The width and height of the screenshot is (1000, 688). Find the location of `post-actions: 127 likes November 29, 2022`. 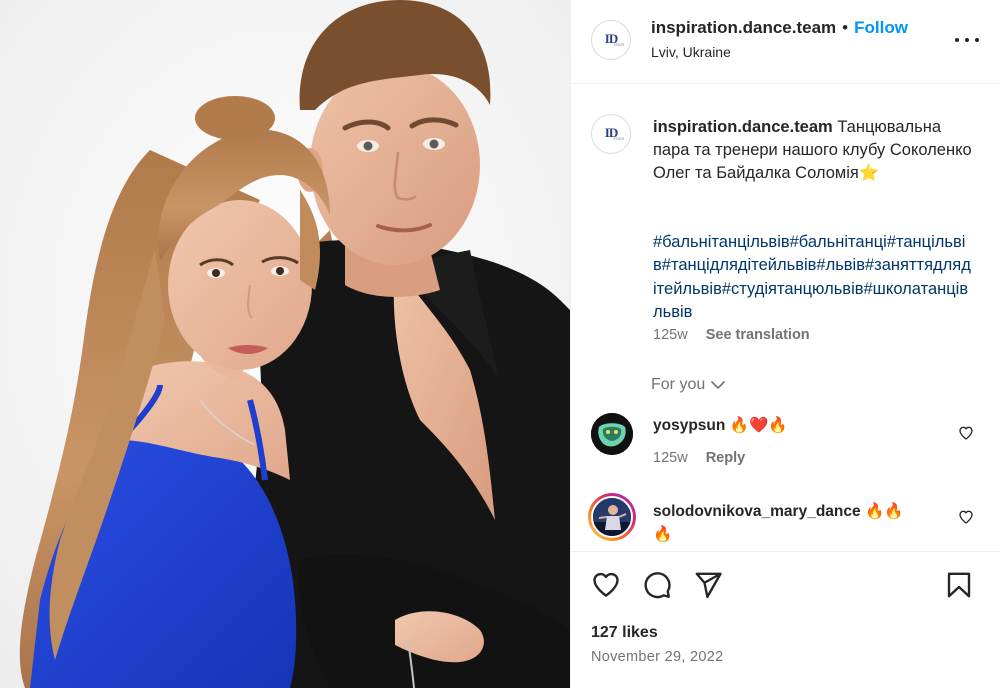

post-actions: 127 likes November 29, 2022 is located at coordinates (785, 619).